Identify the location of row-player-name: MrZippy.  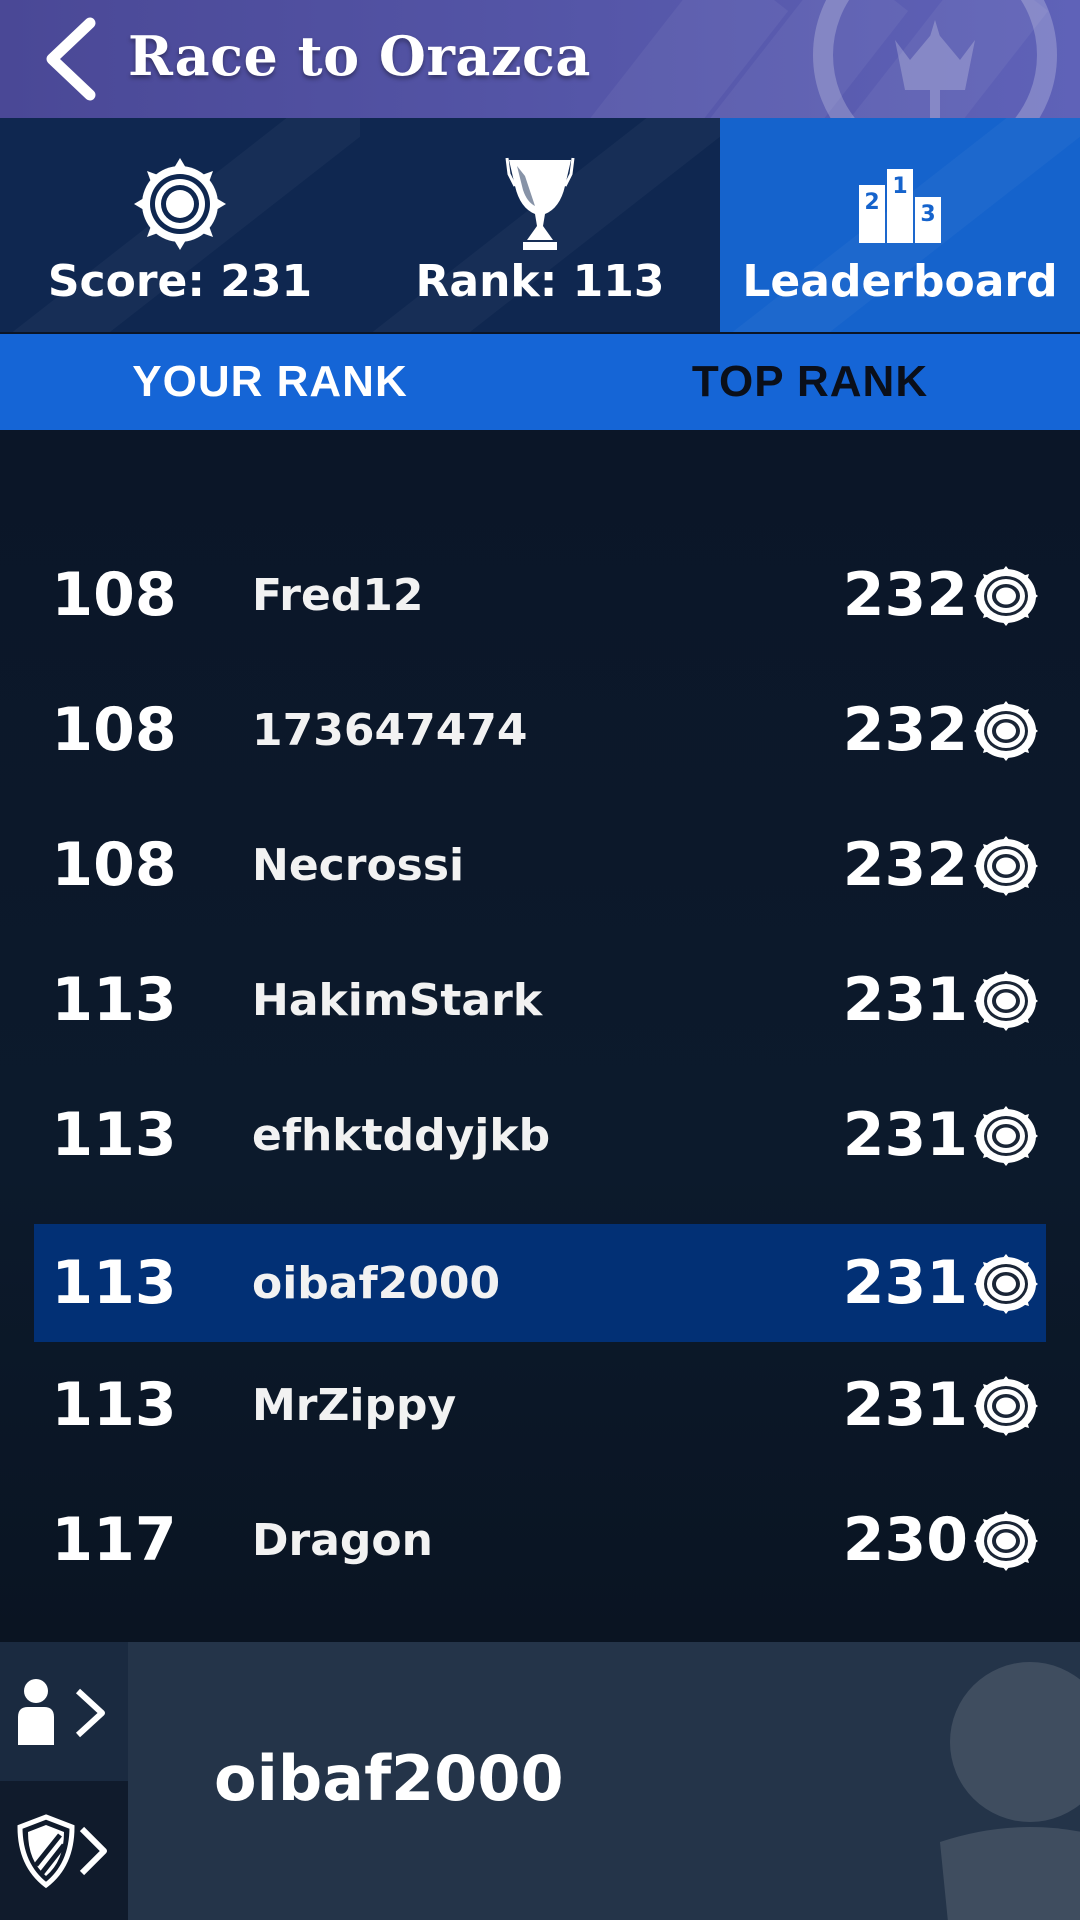
(354, 1405).